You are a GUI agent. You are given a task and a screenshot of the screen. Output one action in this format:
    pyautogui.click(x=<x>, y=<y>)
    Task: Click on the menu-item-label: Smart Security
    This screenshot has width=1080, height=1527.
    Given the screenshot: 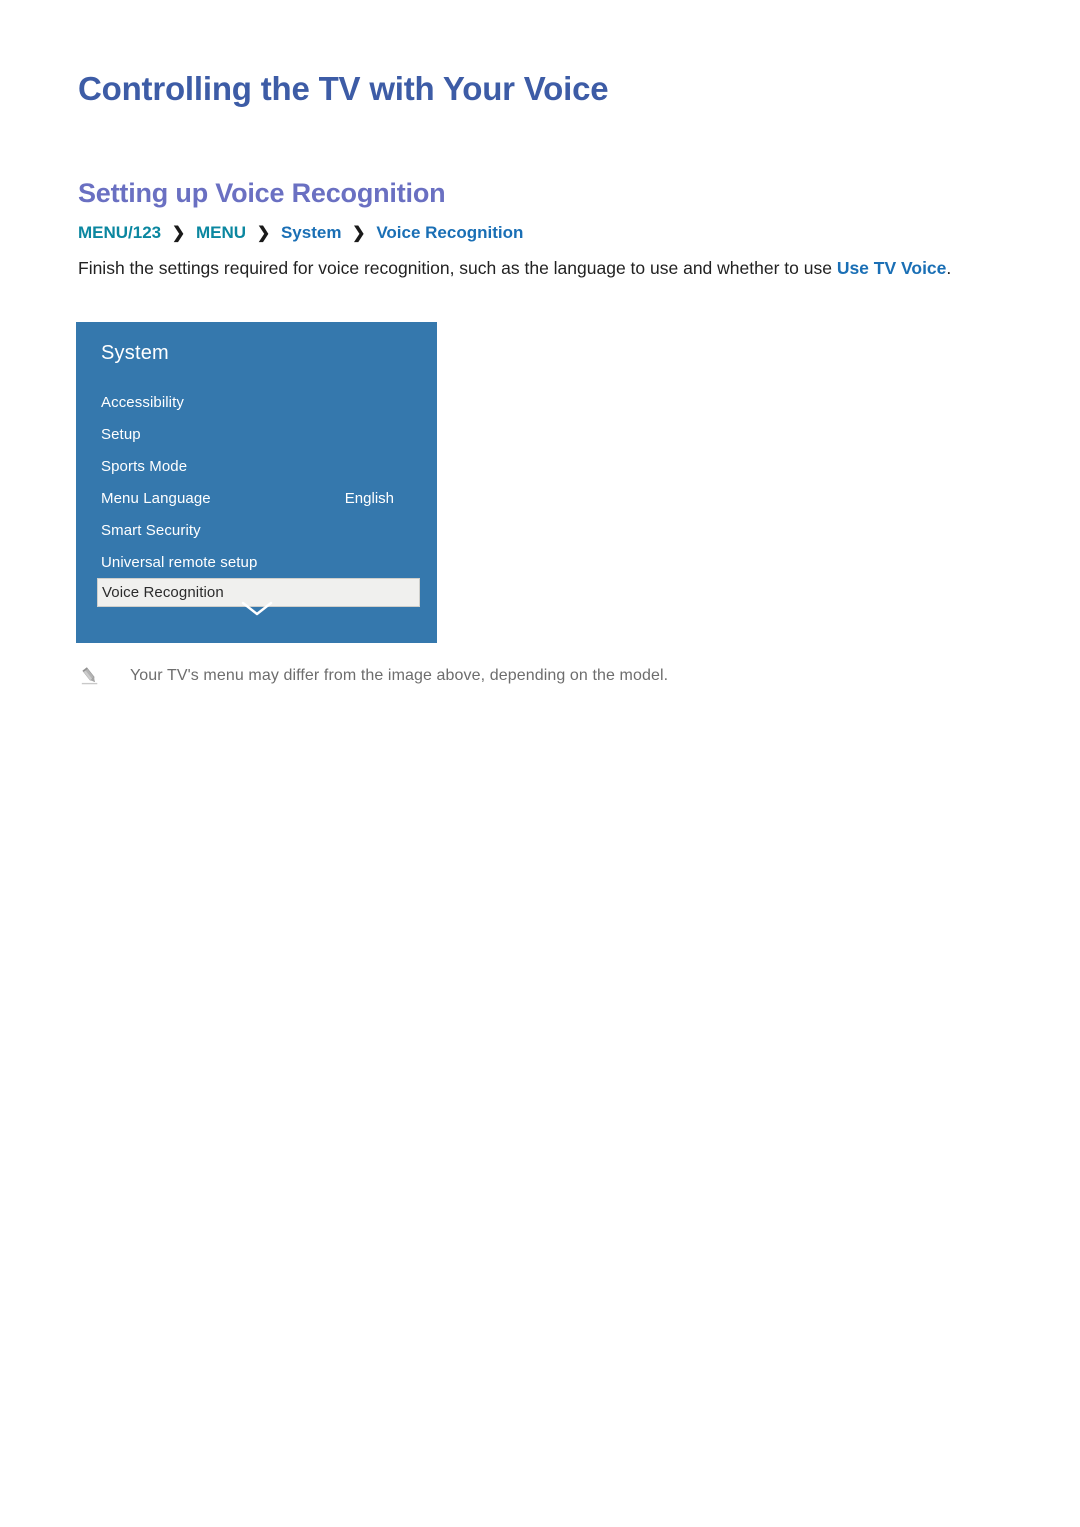 What is the action you would take?
    pyautogui.click(x=151, y=530)
    